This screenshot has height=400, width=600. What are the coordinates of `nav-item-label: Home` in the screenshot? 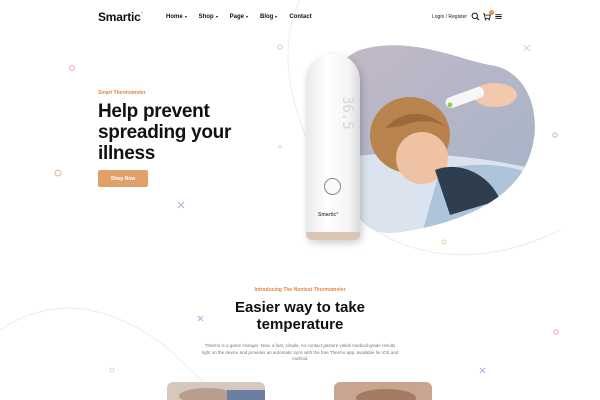 It's located at (174, 17).